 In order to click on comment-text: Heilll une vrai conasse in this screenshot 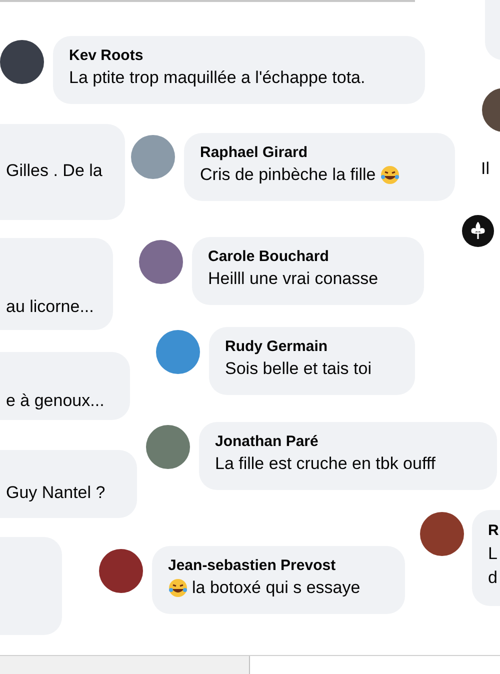, I will do `click(293, 279)`.